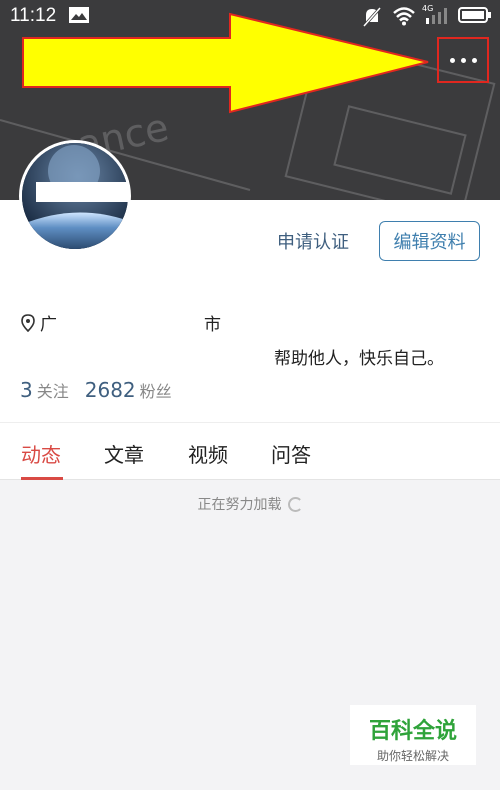 The image size is (500, 790). What do you see at coordinates (48, 325) in the screenshot?
I see `location-province: 广` at bounding box center [48, 325].